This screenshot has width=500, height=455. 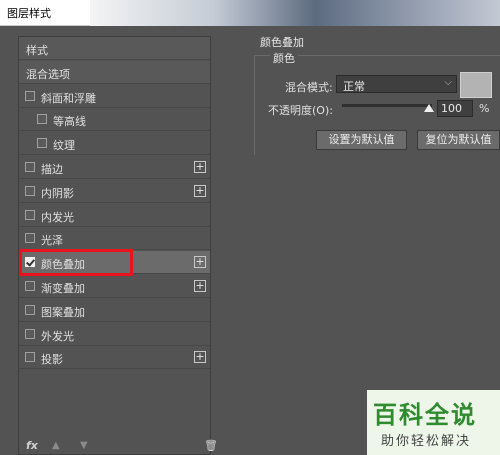 What do you see at coordinates (114, 310) in the screenshot?
I see `style-item: 图案叠加` at bounding box center [114, 310].